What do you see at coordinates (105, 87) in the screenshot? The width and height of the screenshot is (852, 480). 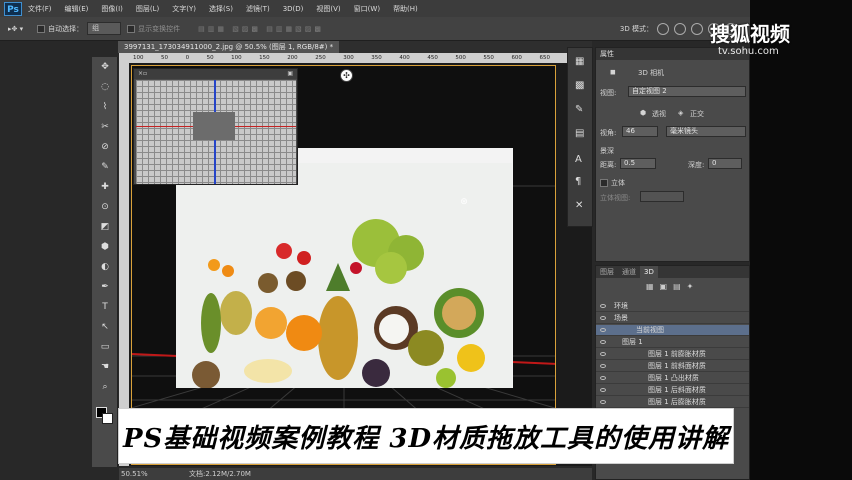 I see `marquee-tool-icon: ◌` at bounding box center [105, 87].